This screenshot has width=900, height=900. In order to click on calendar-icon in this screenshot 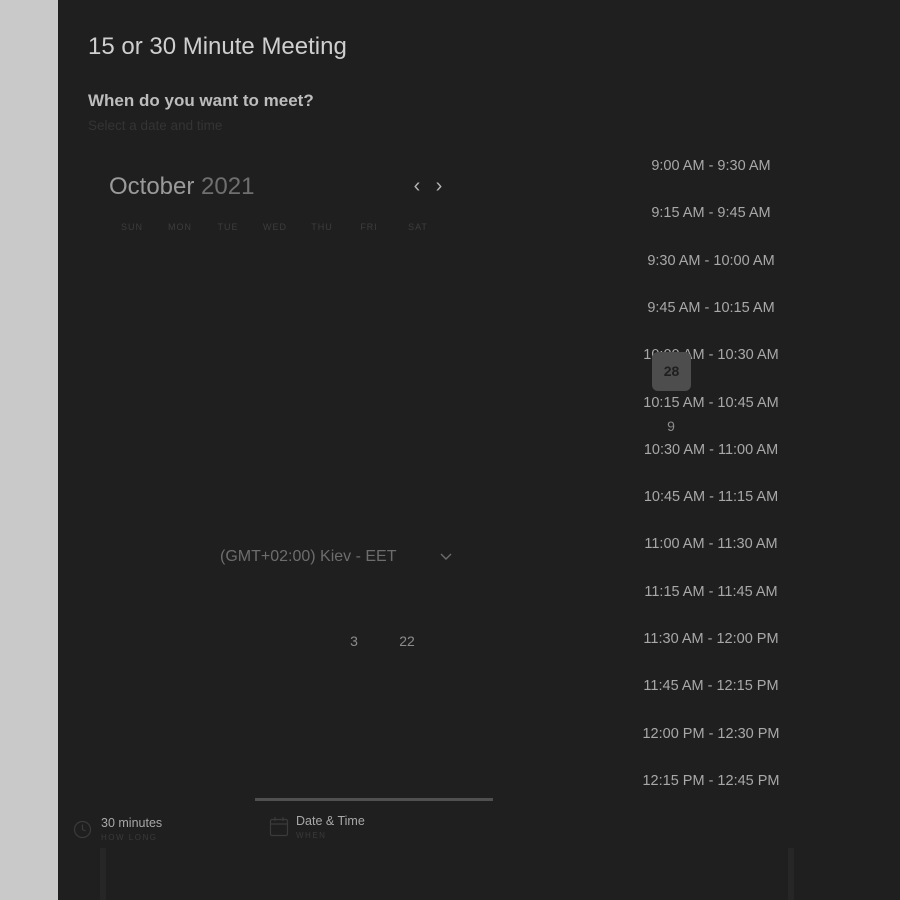, I will do `click(279, 827)`.